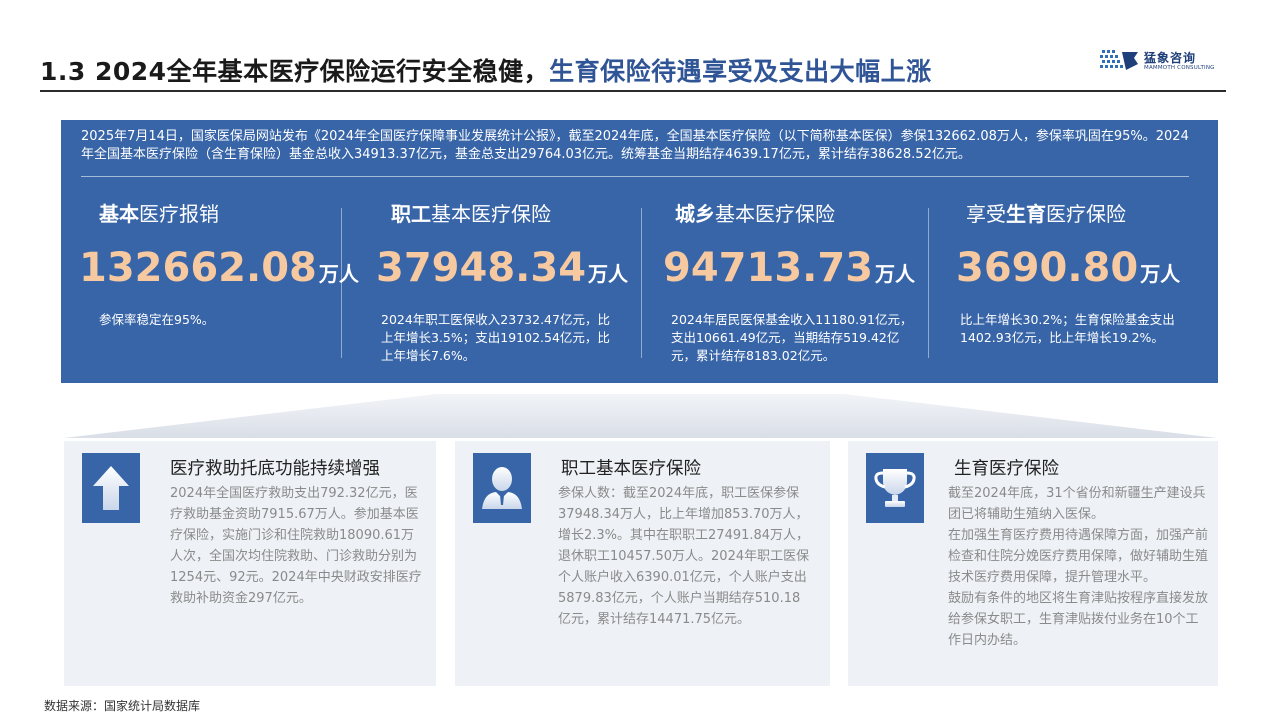 This screenshot has height=720, width=1280. What do you see at coordinates (1170, 58) in the screenshot?
I see `logo-text-cn: 猛象咨询` at bounding box center [1170, 58].